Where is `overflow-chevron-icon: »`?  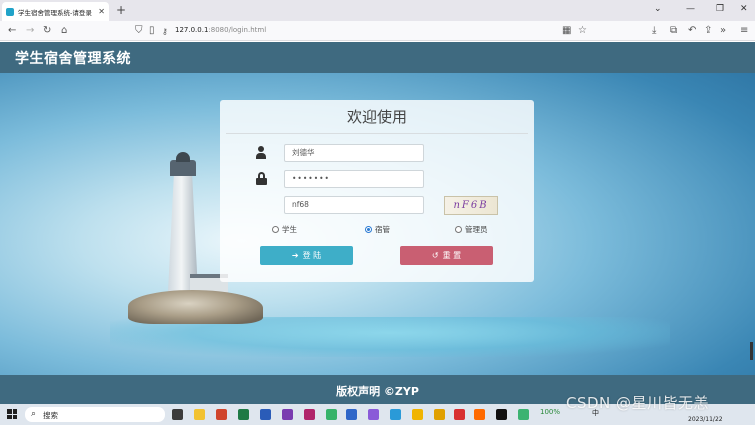
overflow-chevron-icon: » is located at coordinates (723, 31).